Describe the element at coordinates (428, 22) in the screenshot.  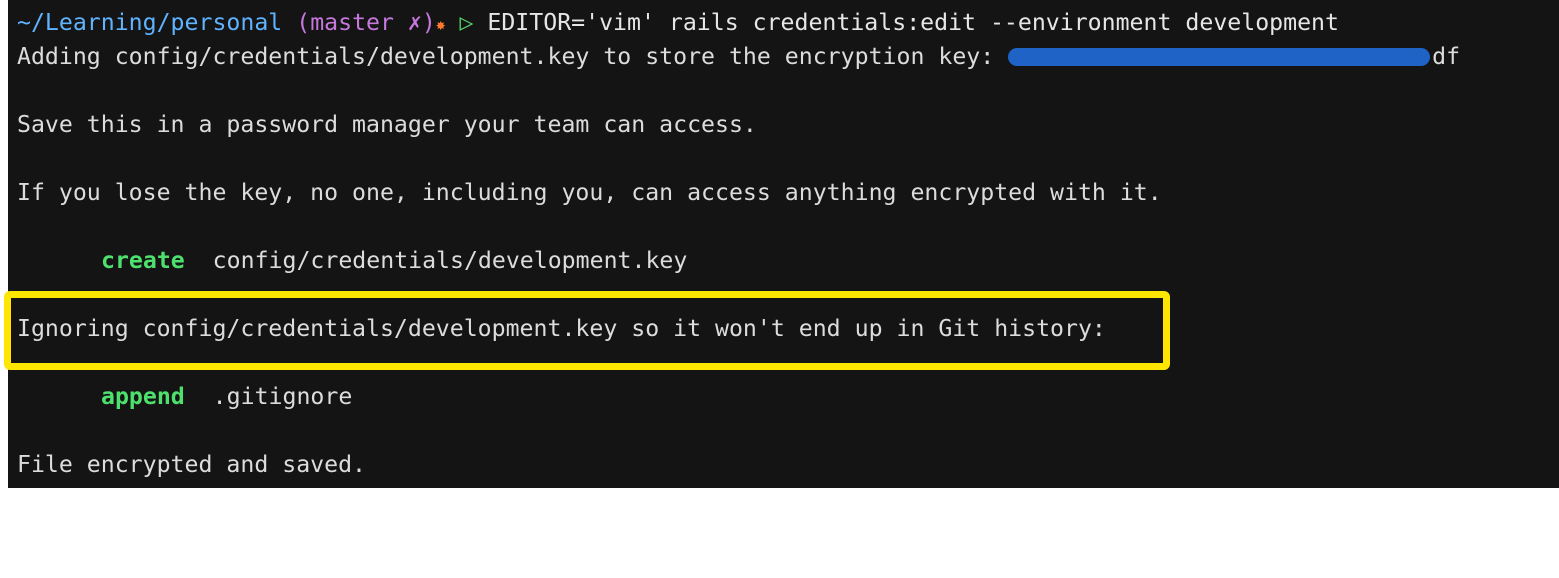
I see `branch-close-paren: )` at that location.